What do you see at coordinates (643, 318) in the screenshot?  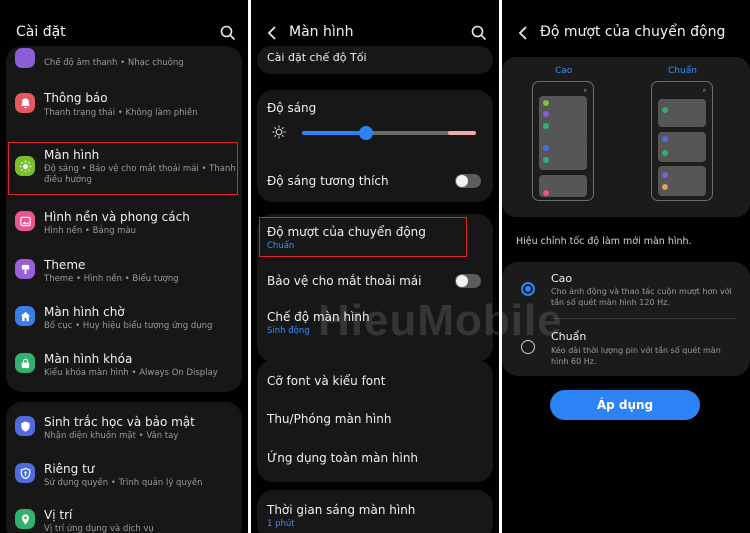 I see `option-divider` at bounding box center [643, 318].